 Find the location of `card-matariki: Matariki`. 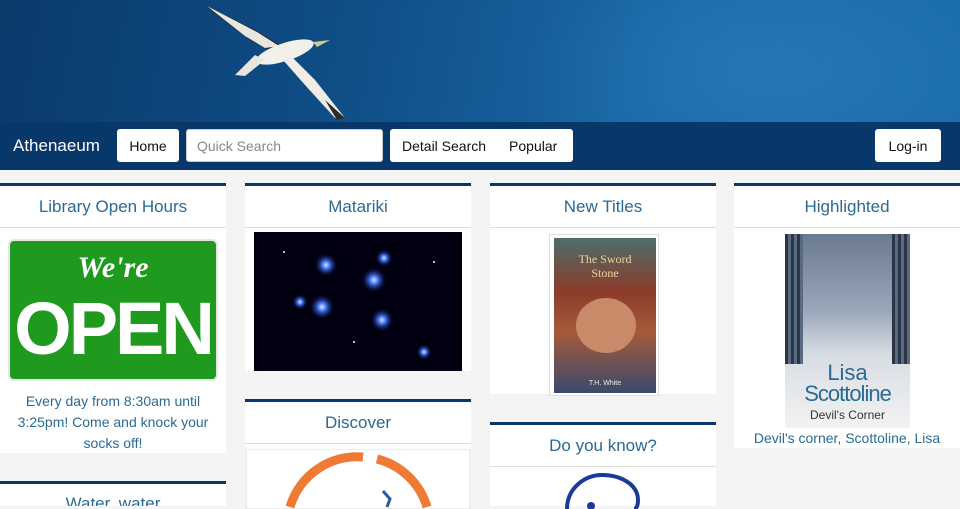

card-matariki: Matariki is located at coordinates (358, 277).